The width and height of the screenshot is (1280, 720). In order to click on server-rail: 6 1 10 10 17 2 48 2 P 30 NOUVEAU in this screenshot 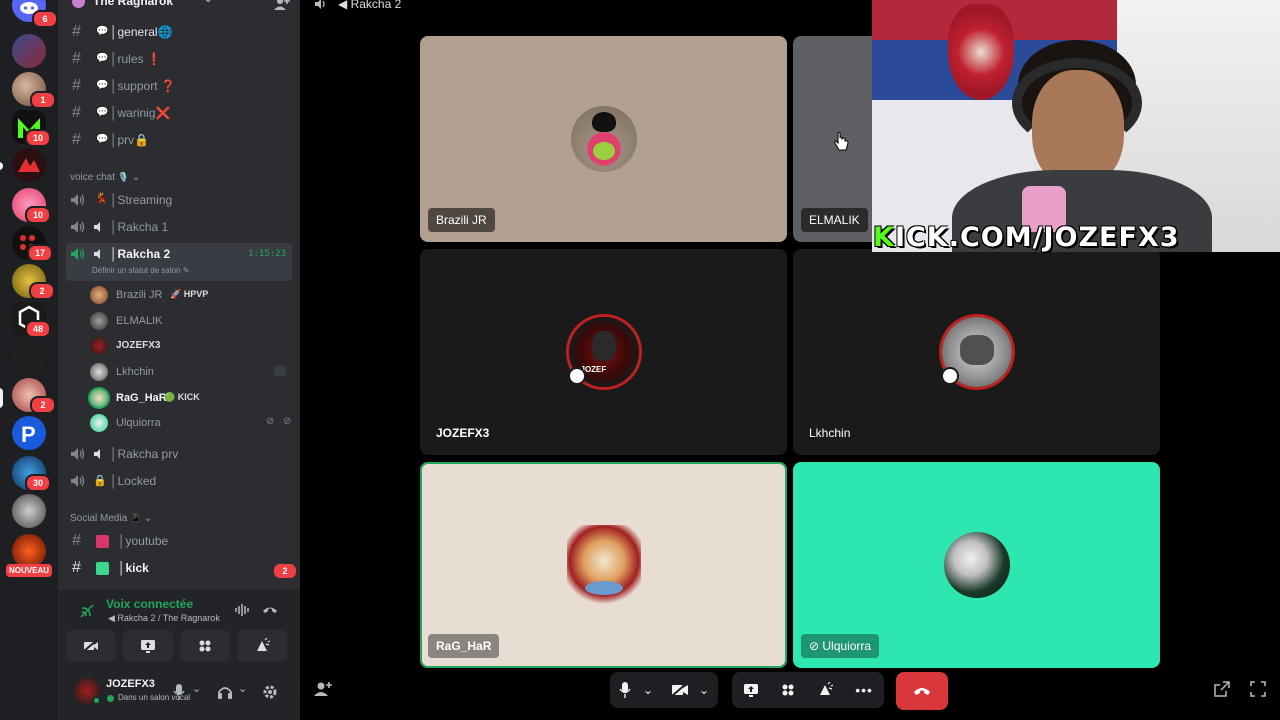, I will do `click(29, 360)`.